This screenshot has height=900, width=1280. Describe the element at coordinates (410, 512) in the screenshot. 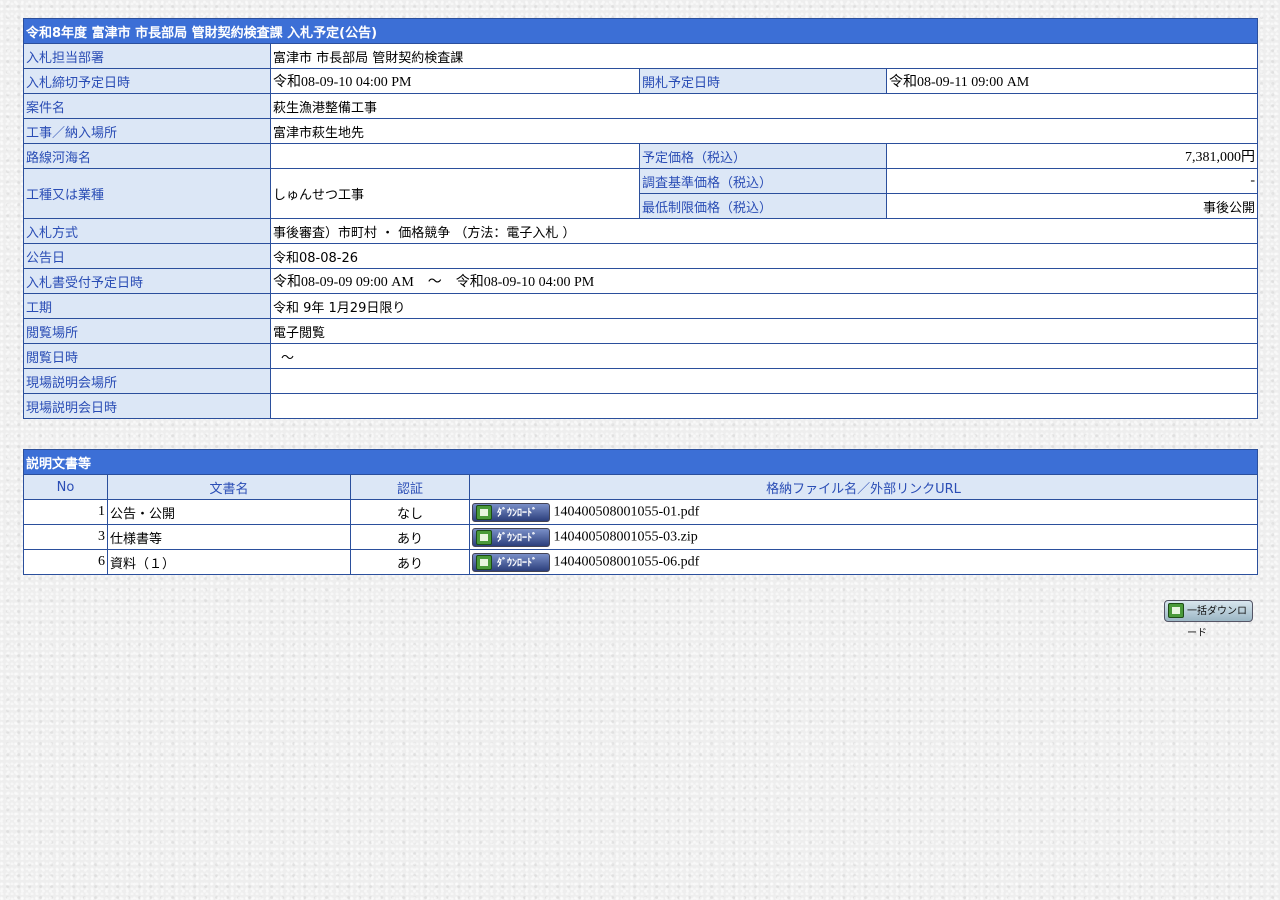

I see `doc-auth: なし` at that location.